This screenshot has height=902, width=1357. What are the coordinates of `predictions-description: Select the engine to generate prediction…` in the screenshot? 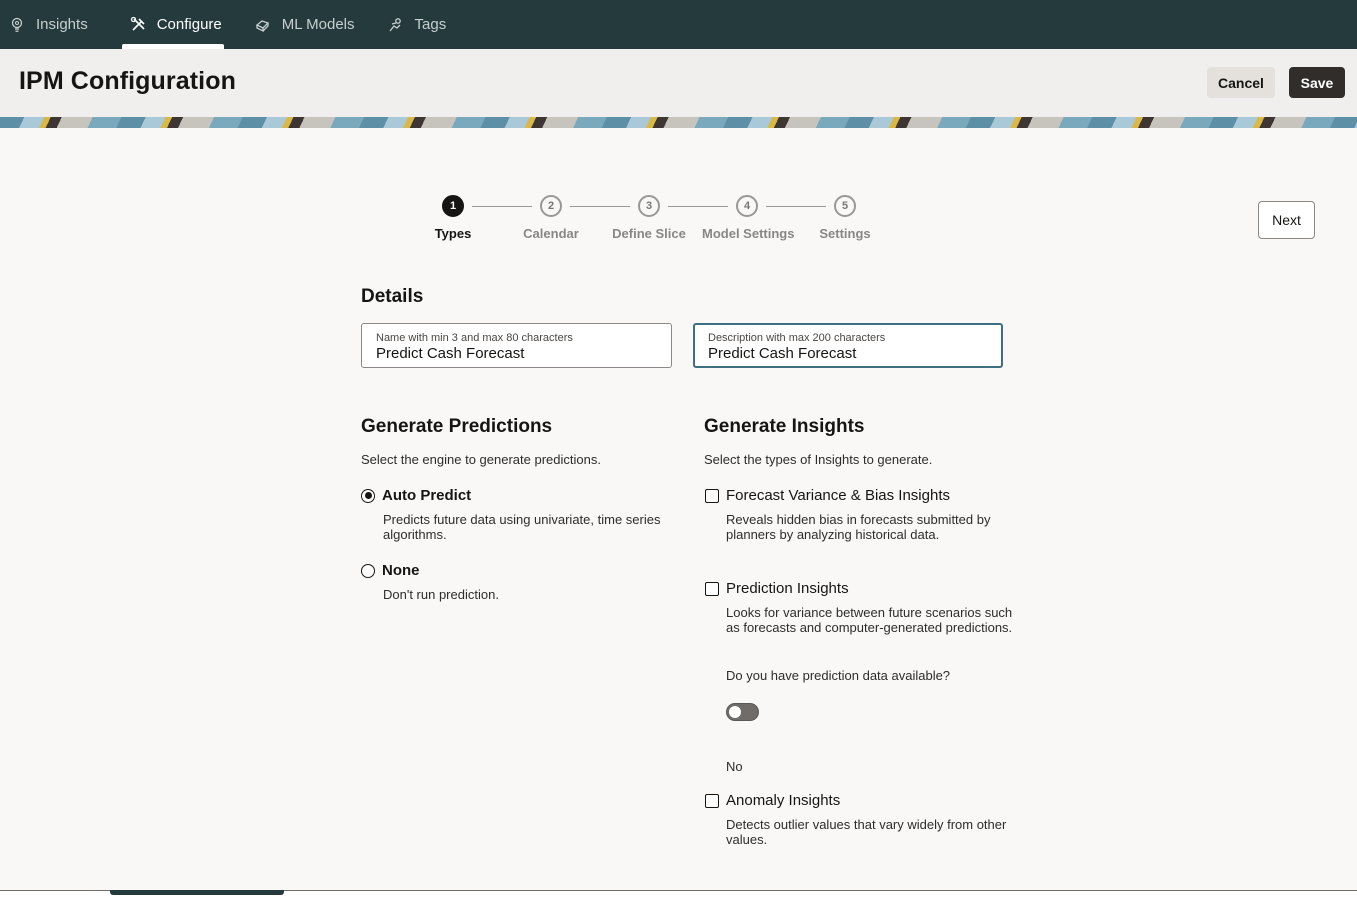 It's located at (481, 459).